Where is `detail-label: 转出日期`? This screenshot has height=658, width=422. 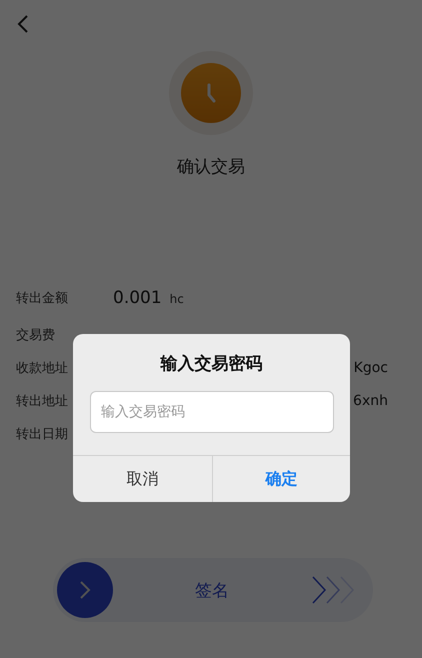 detail-label: 转出日期 is located at coordinates (42, 434).